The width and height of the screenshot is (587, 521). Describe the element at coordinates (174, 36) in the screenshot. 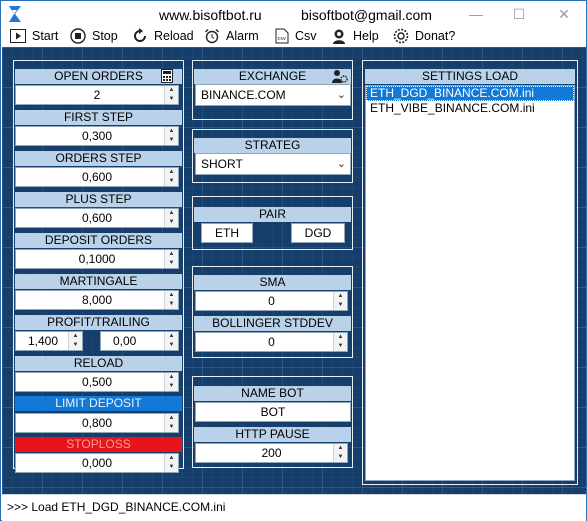

I see `menu-reload-label: Reload` at that location.